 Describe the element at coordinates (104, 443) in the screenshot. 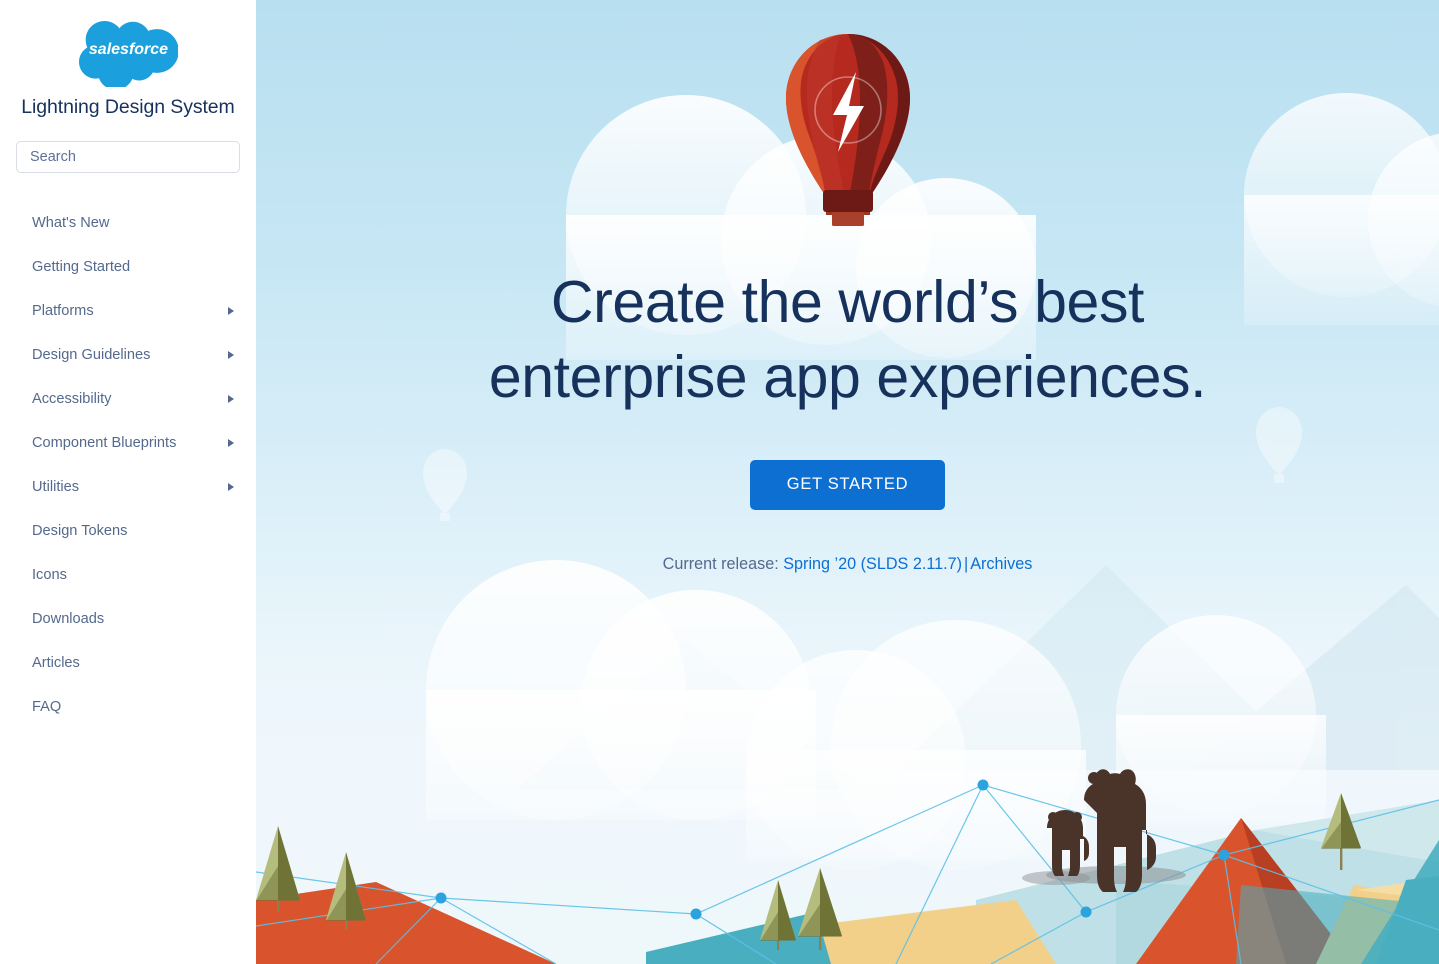

I see `sidebar-item-label: Component Blueprints` at that location.